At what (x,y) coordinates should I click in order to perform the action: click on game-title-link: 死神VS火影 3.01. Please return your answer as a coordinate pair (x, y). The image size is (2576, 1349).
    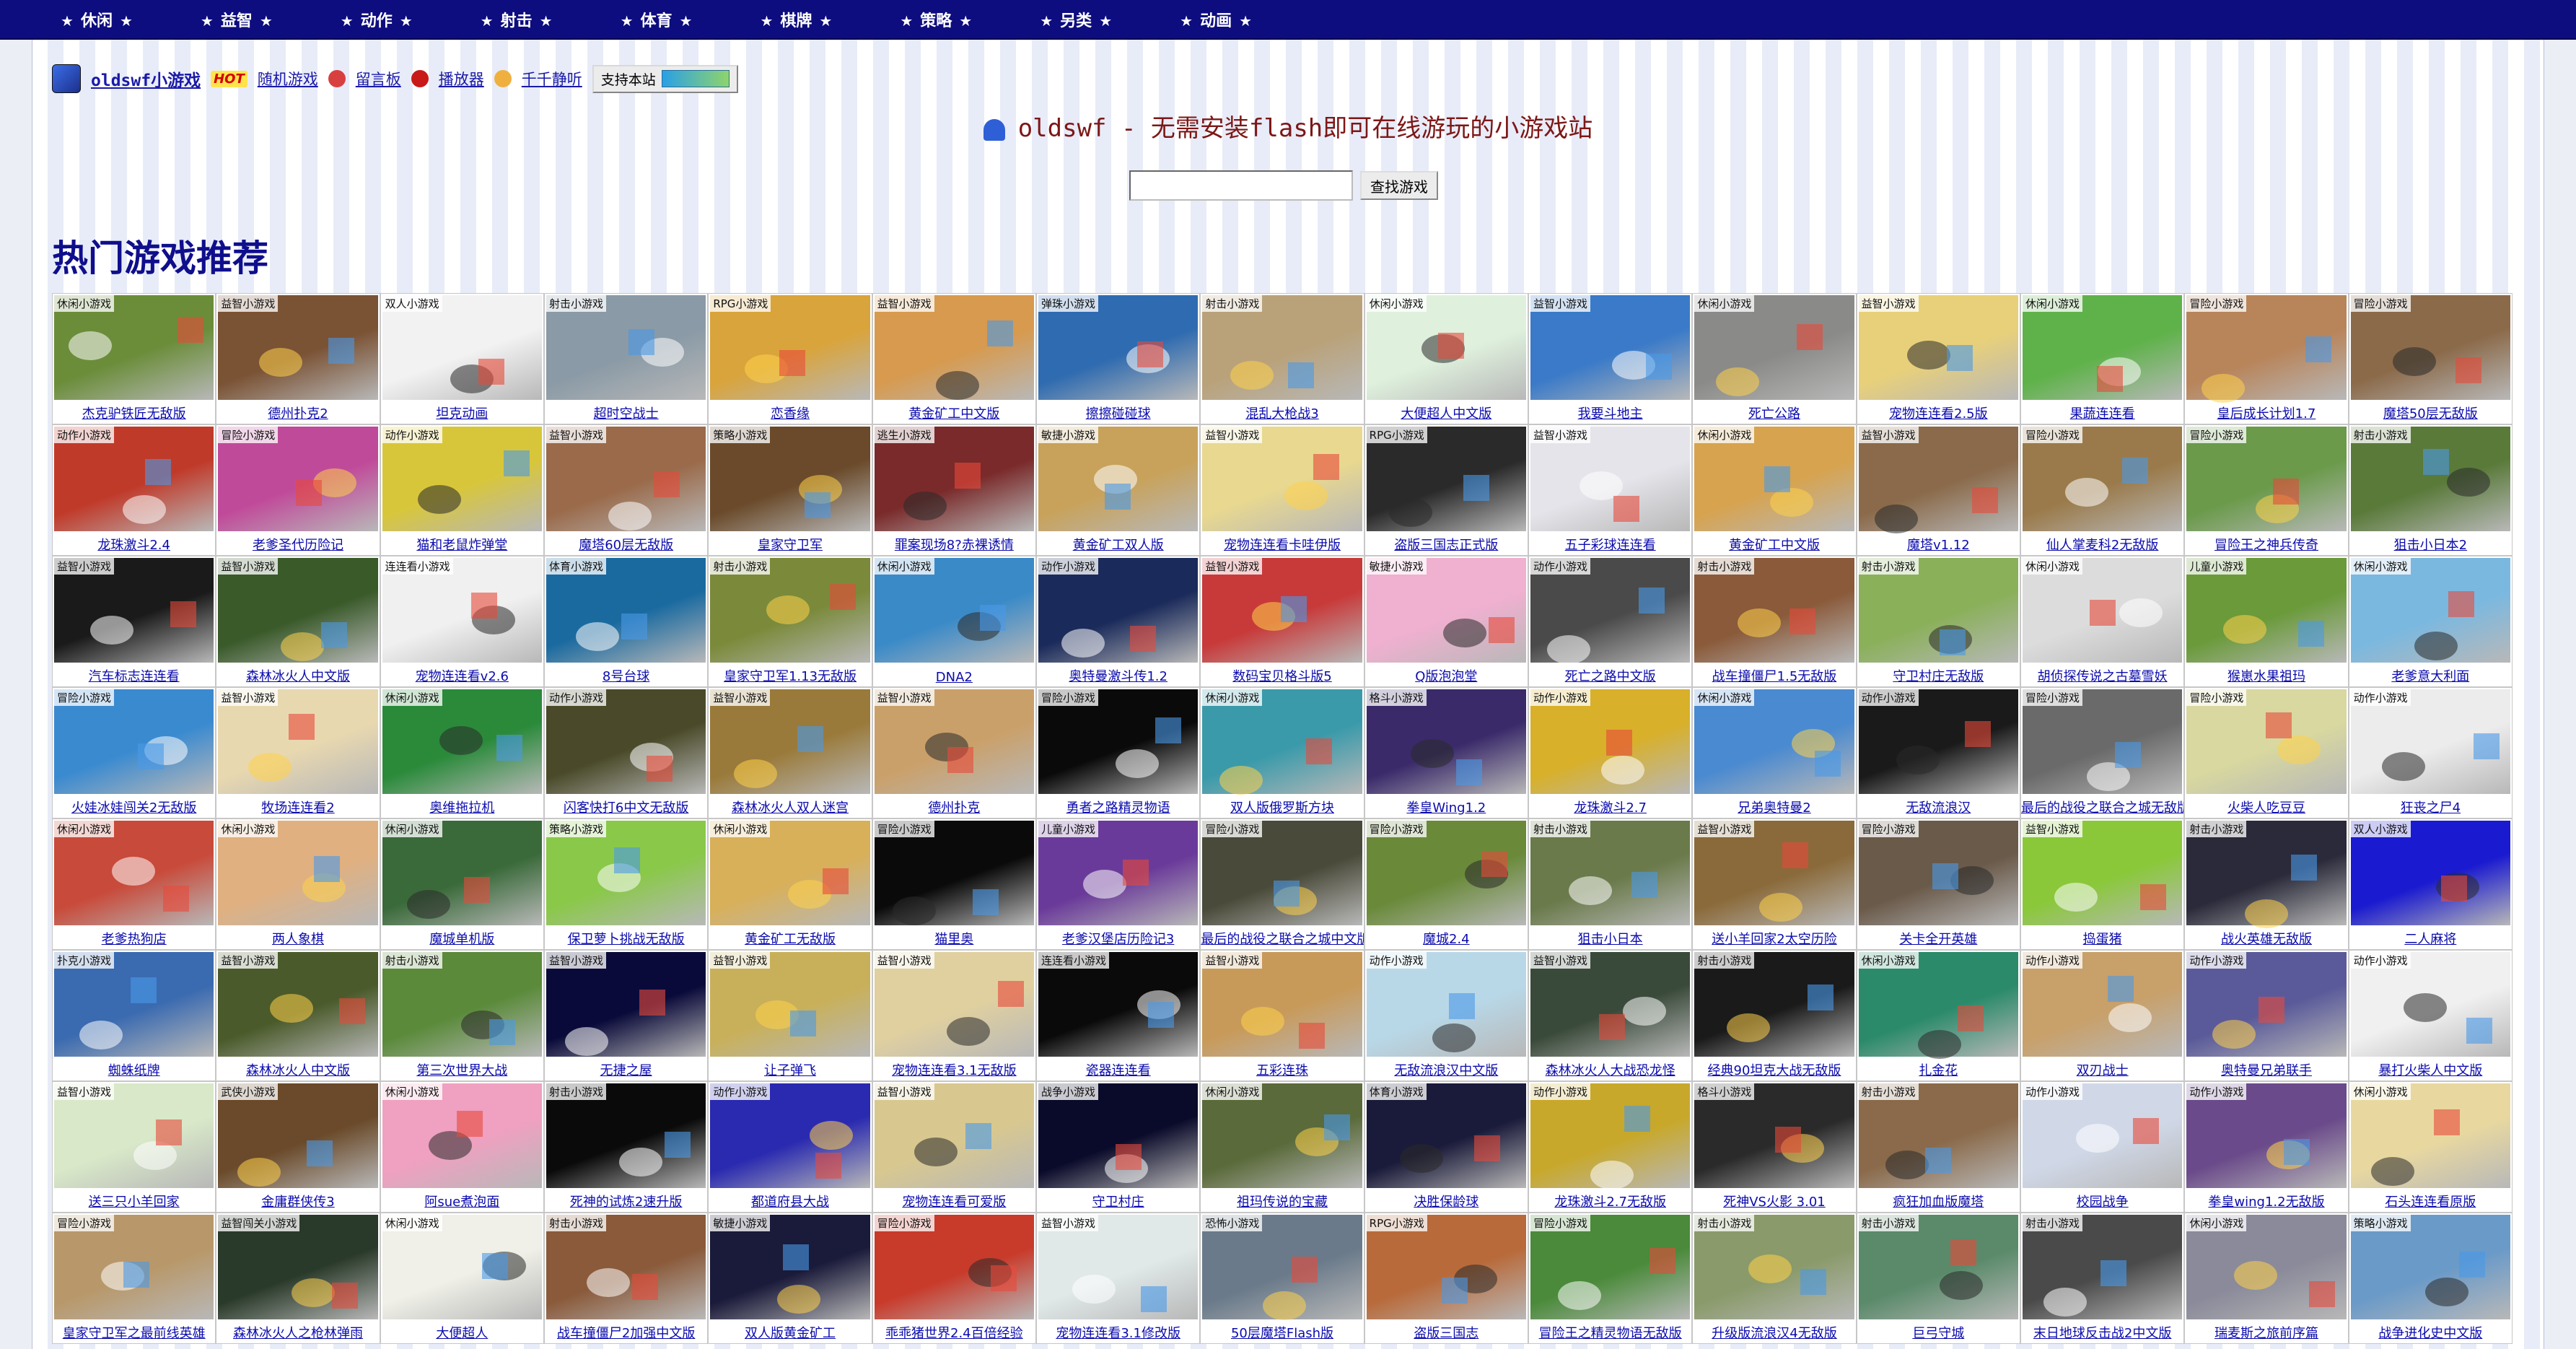
    Looking at the image, I should click on (1774, 1201).